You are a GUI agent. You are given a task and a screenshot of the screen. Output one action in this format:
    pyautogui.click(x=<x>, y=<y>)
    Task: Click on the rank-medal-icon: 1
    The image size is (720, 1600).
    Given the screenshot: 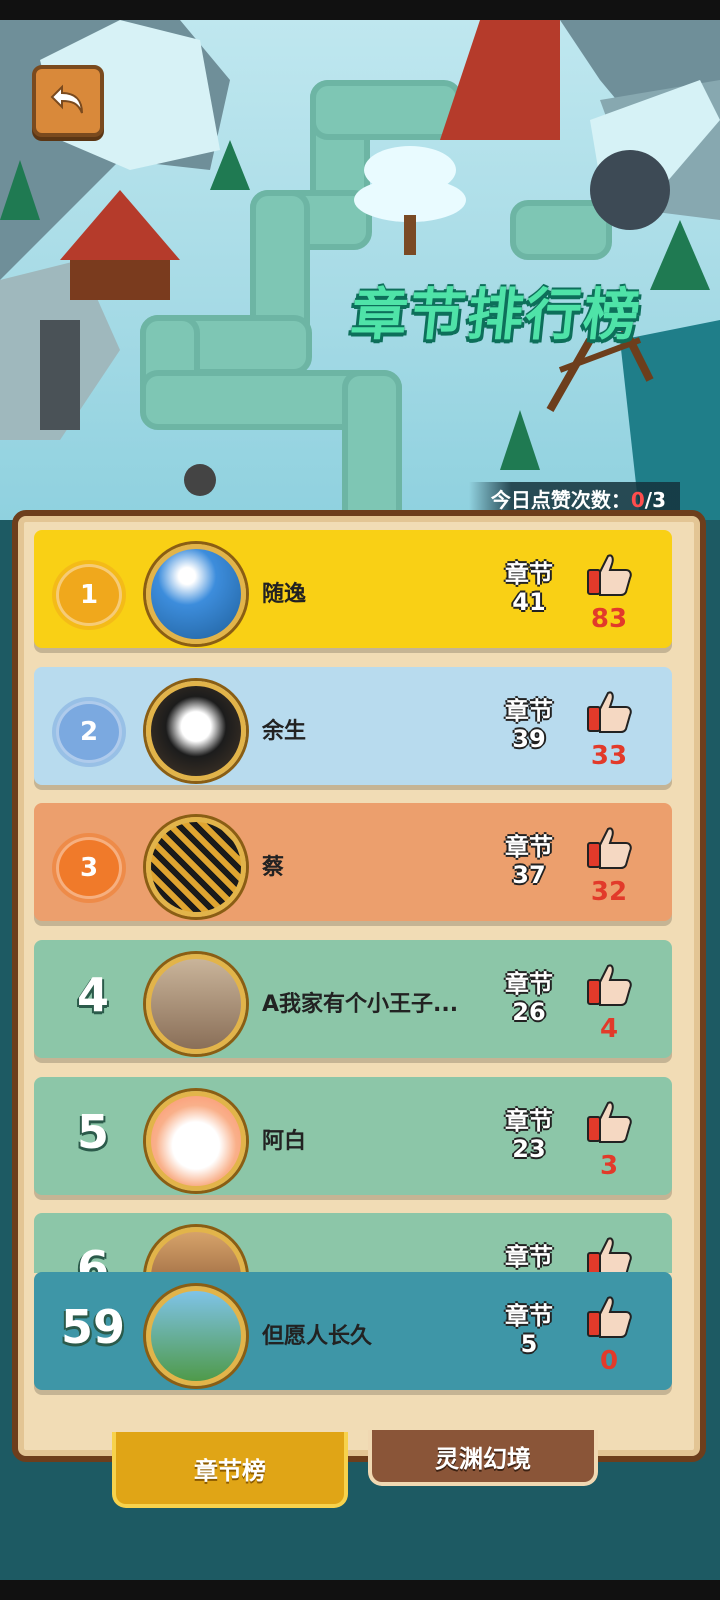 What is the action you would take?
    pyautogui.click(x=89, y=595)
    